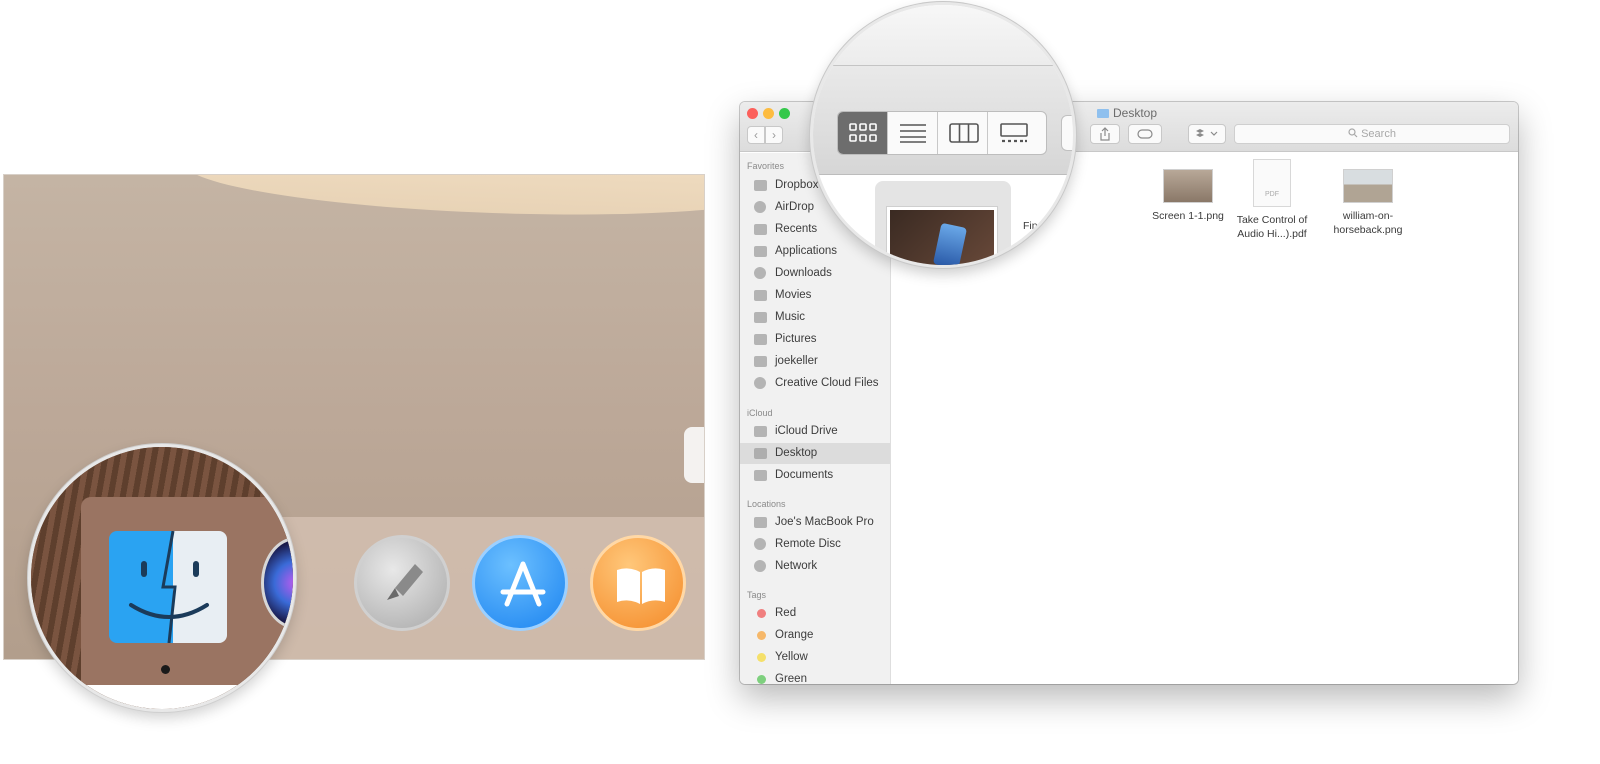 The width and height of the screenshot is (1600, 764). What do you see at coordinates (824, 522) in the screenshot?
I see `sidebar-item-label: Joe's MacBook Pro` at bounding box center [824, 522].